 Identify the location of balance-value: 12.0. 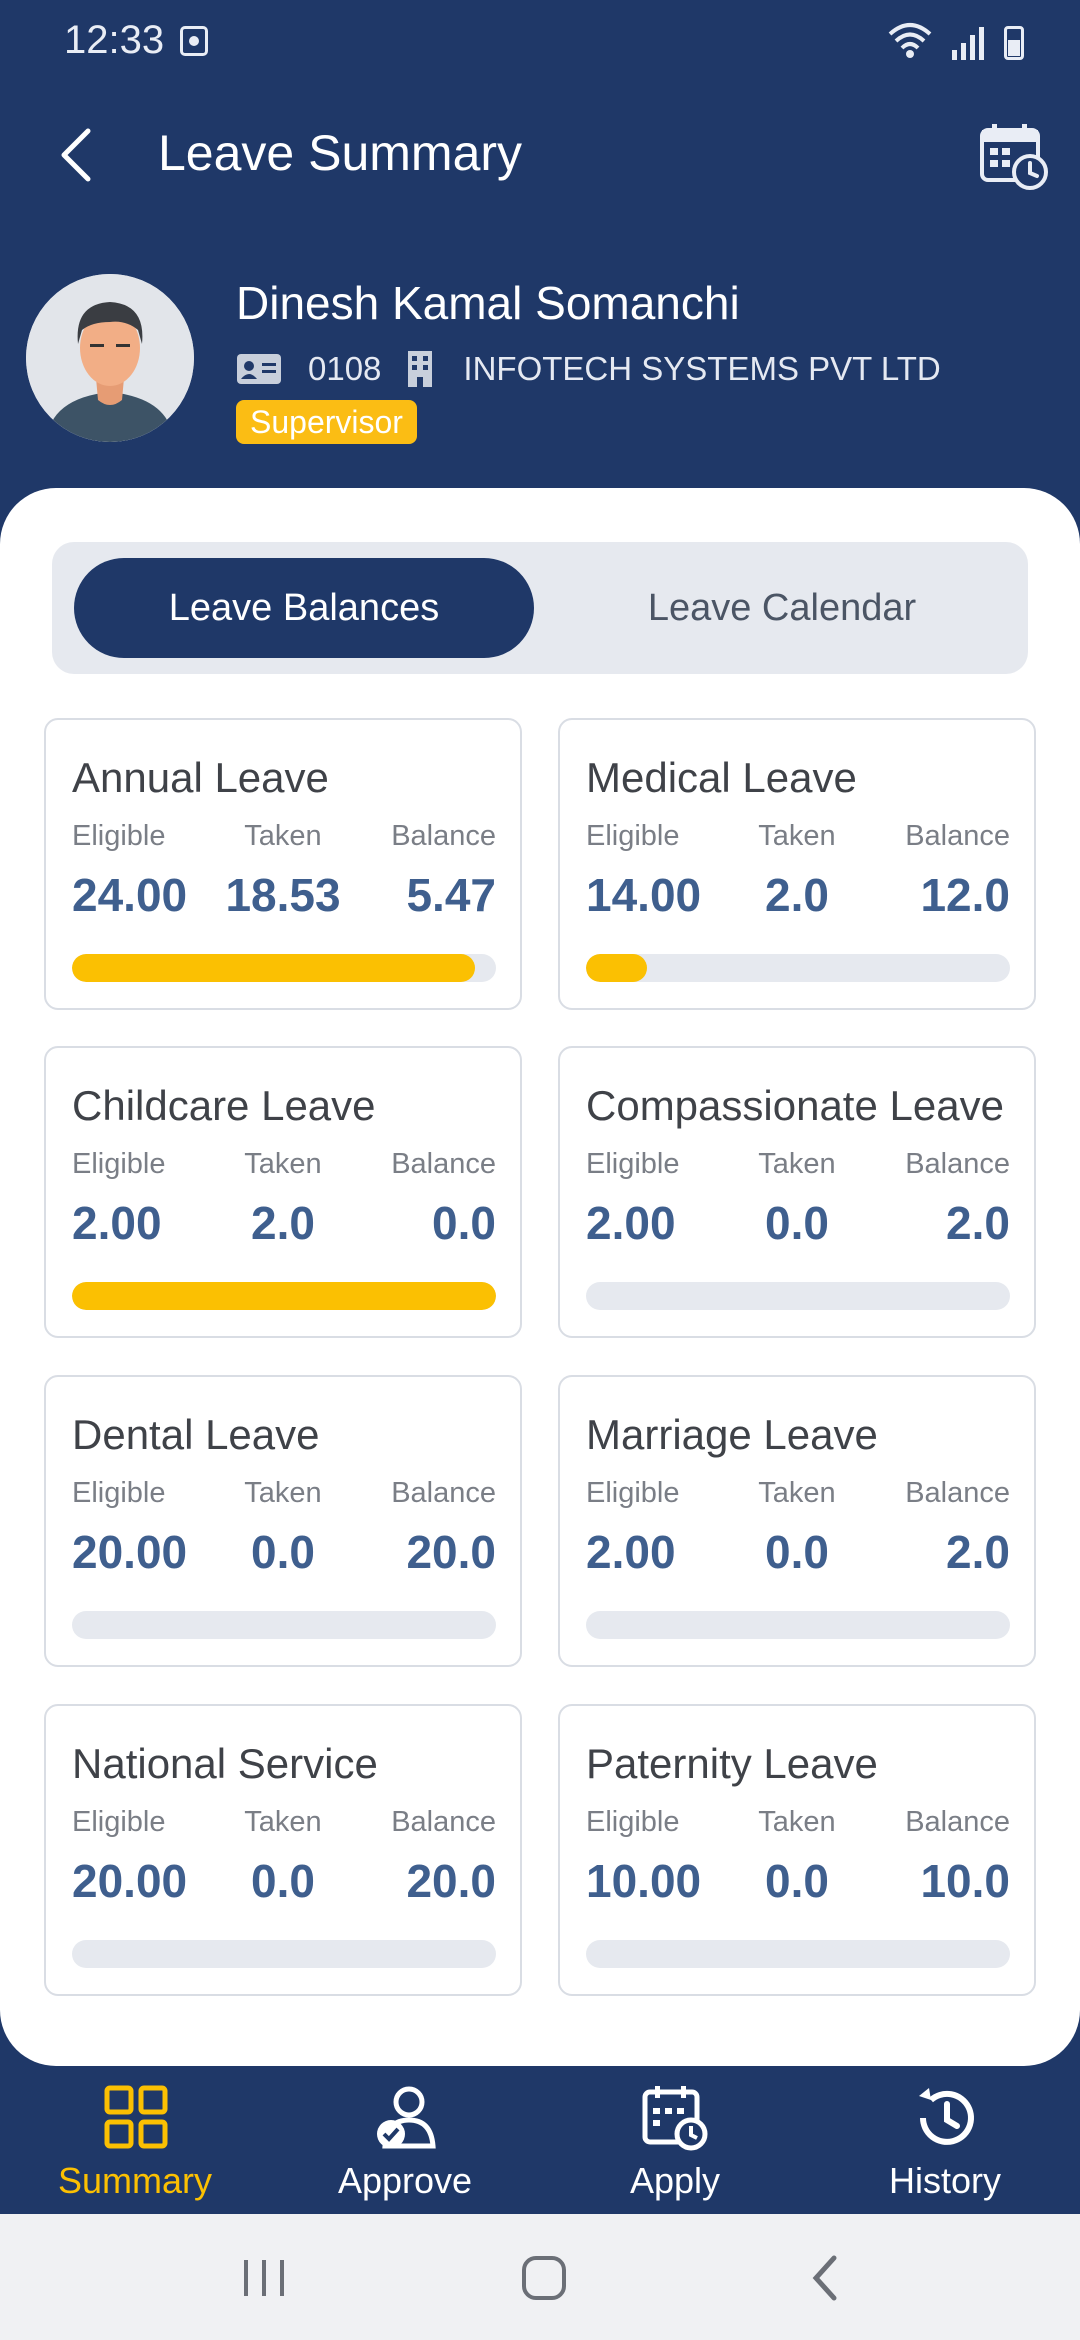
(965, 895).